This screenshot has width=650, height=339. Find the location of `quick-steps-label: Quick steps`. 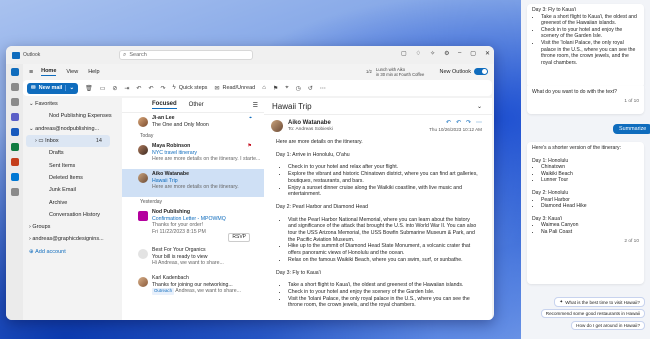

quick-steps-label: Quick steps is located at coordinates (193, 88).